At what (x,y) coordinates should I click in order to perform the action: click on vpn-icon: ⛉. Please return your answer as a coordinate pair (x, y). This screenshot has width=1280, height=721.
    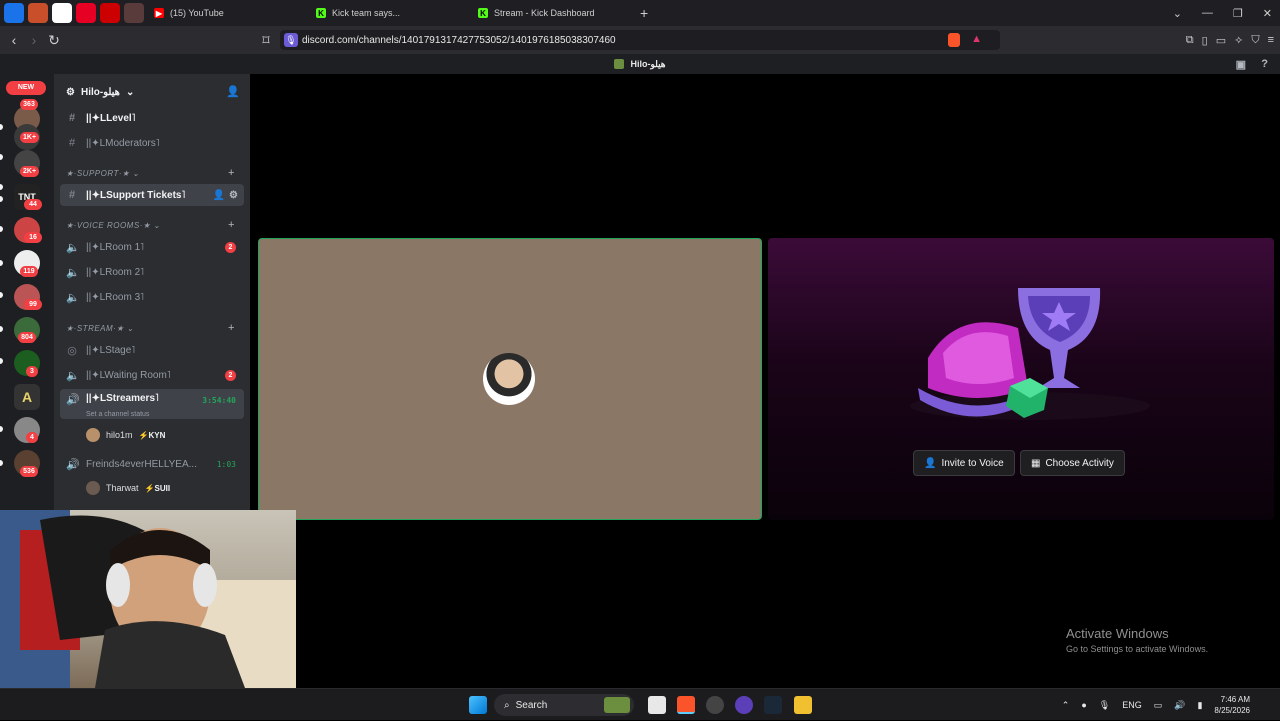
    Looking at the image, I should click on (1255, 40).